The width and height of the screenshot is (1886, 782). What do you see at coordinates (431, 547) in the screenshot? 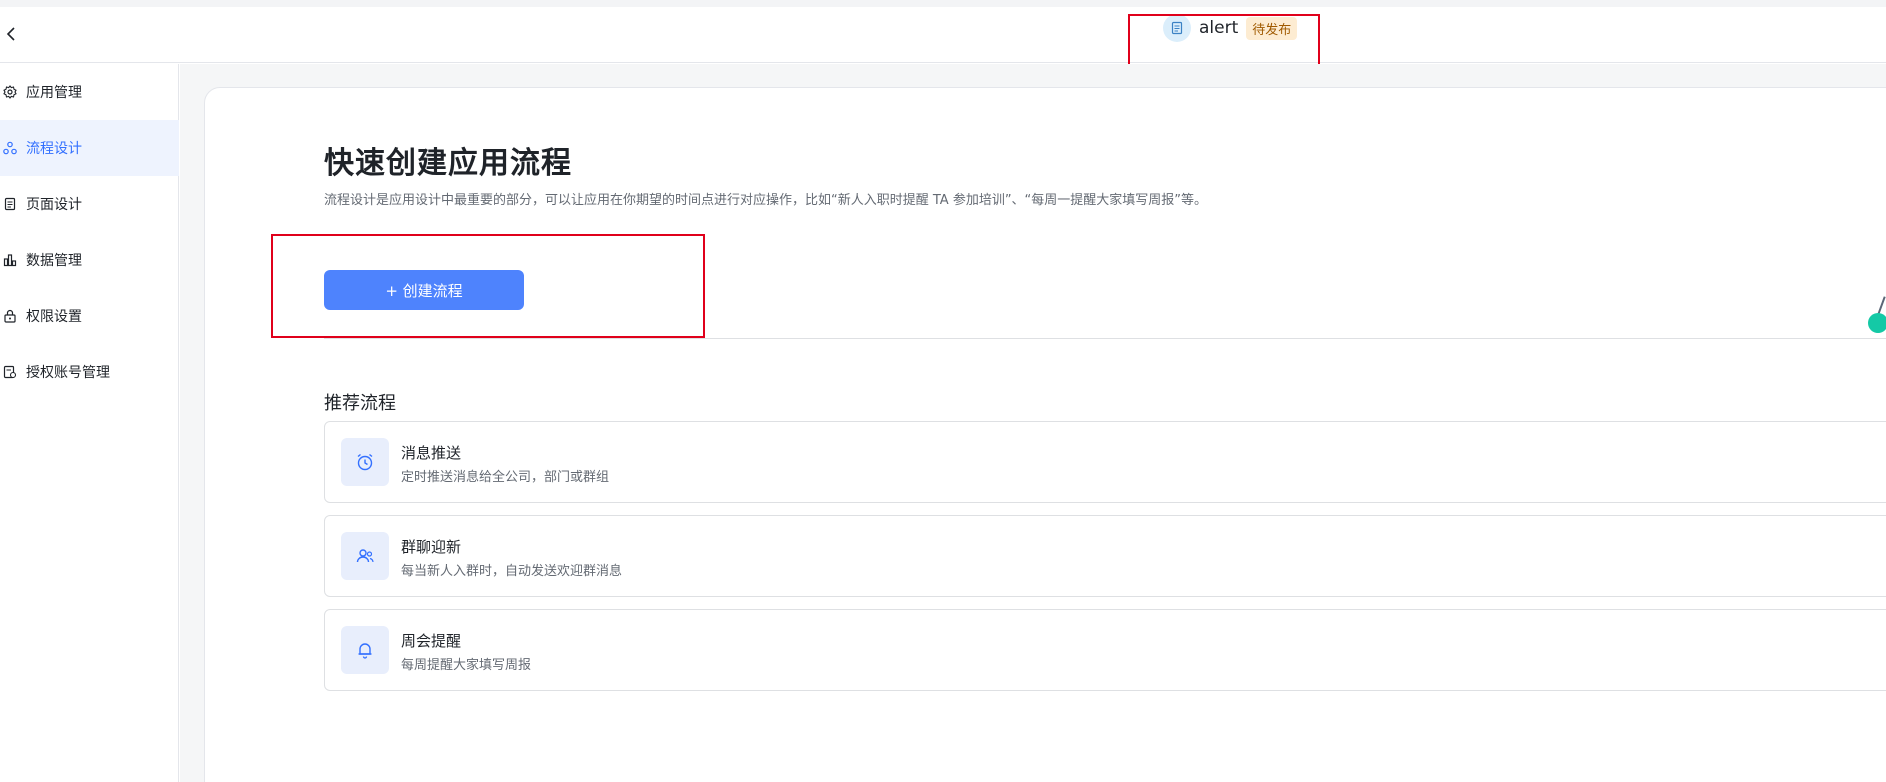
I see `recommend-name: 群聊迎新` at bounding box center [431, 547].